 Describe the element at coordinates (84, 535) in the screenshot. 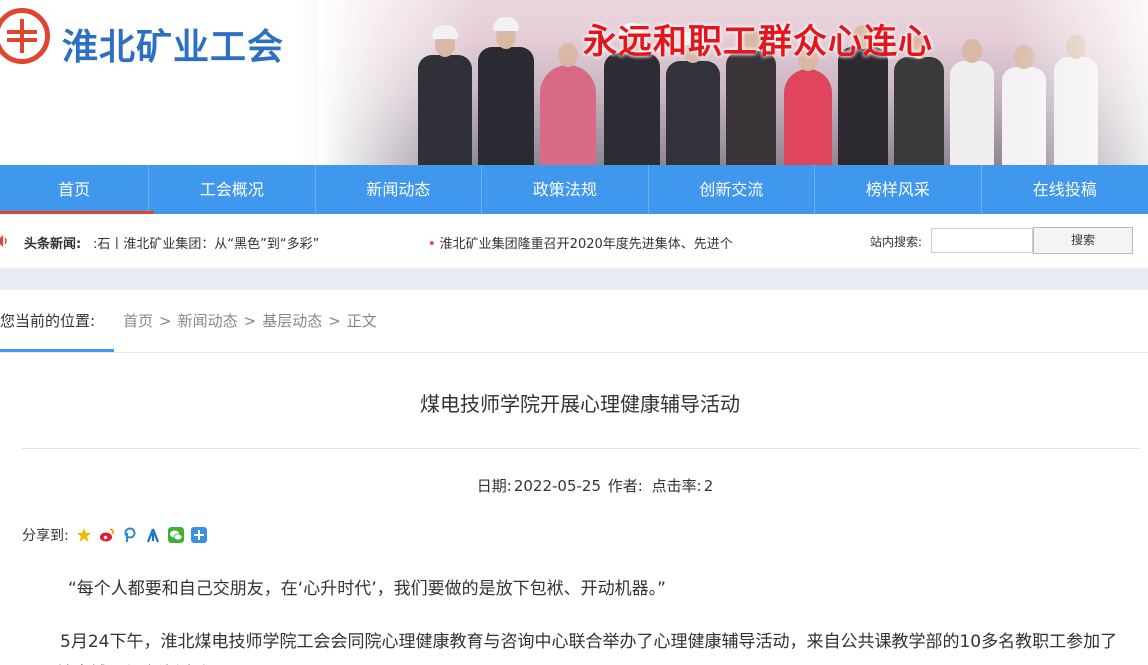

I see `qzone-icon` at that location.